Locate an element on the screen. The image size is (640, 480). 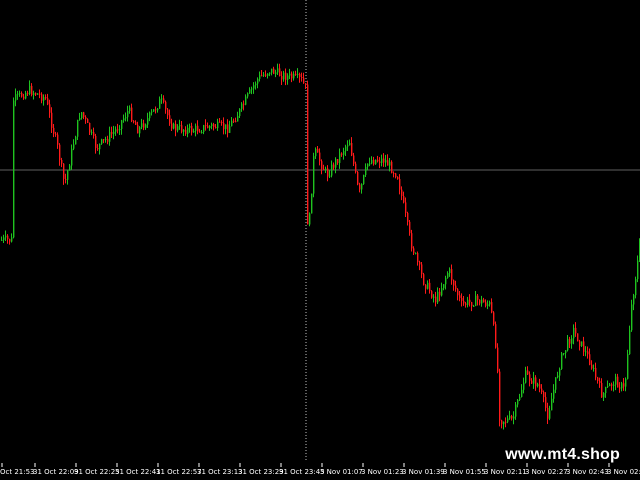
x-axis-tick-label: 3 Nov 01:39 is located at coordinates (423, 472).